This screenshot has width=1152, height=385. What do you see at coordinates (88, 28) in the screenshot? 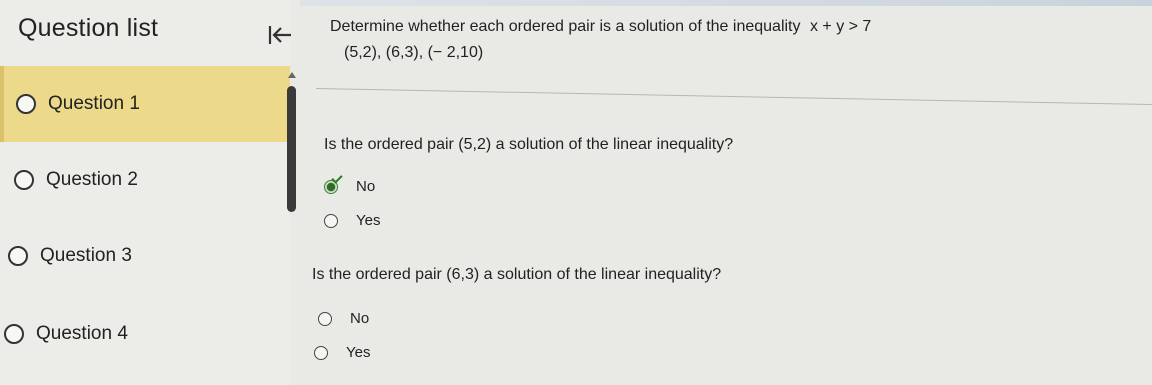
I see `question-list-title: Question list` at bounding box center [88, 28].